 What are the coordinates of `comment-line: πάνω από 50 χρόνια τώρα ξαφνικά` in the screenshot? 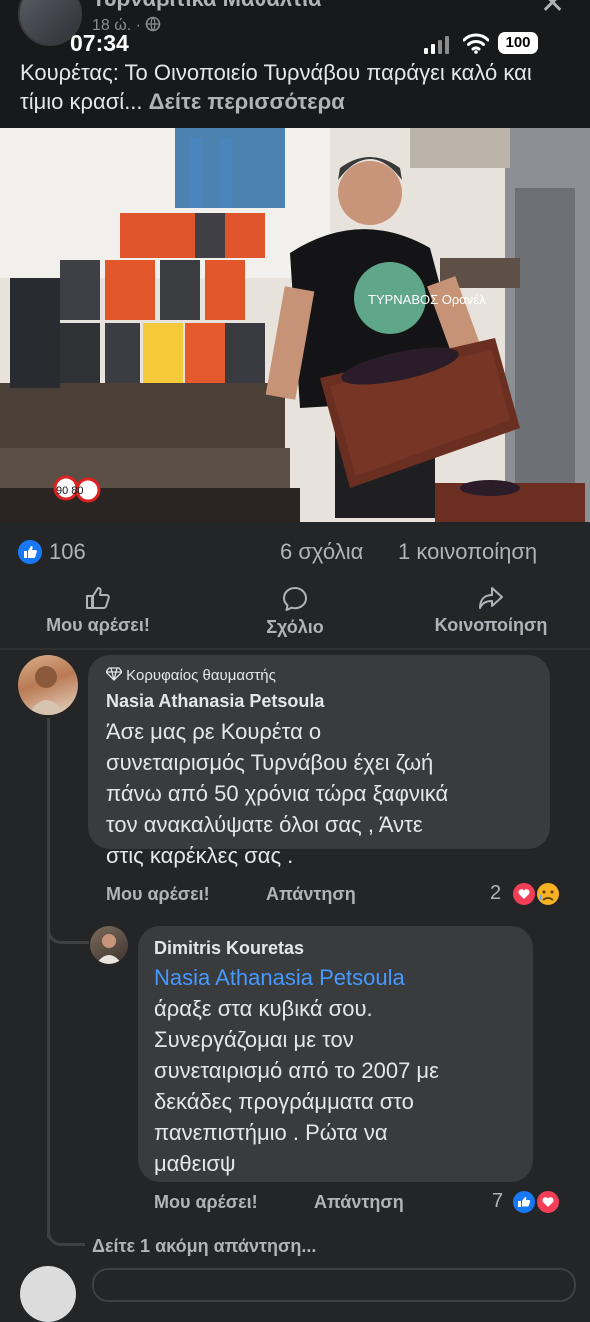 It's located at (277, 793).